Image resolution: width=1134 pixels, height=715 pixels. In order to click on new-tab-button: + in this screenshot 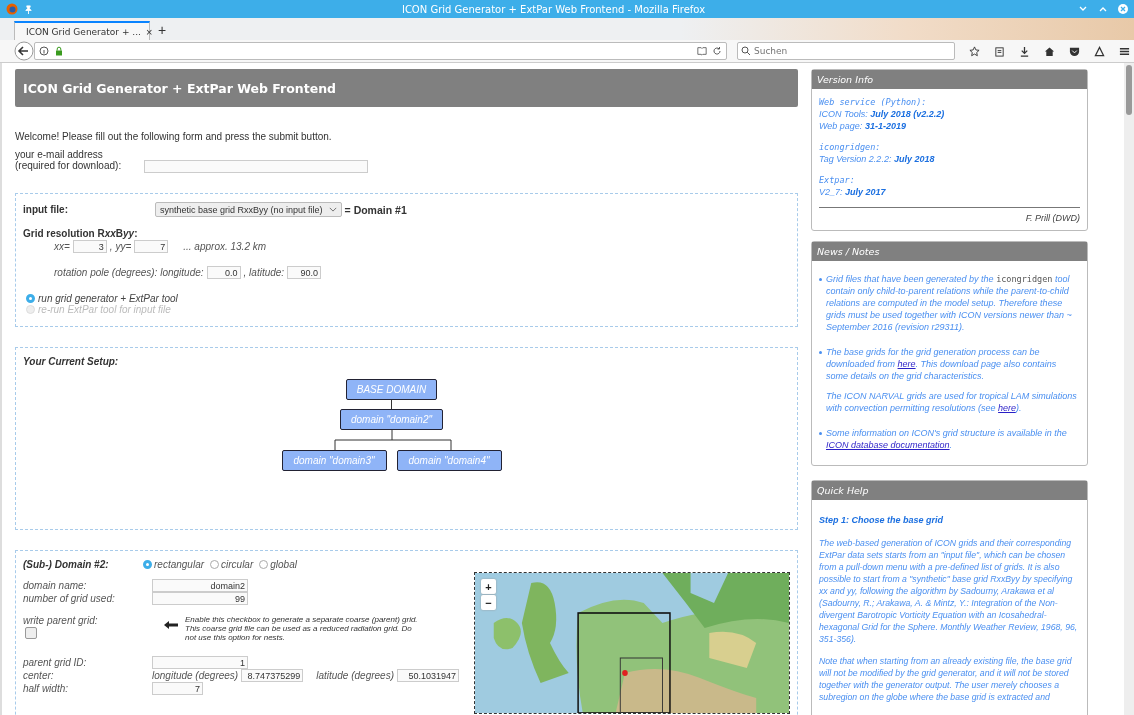, I will do `click(162, 30)`.